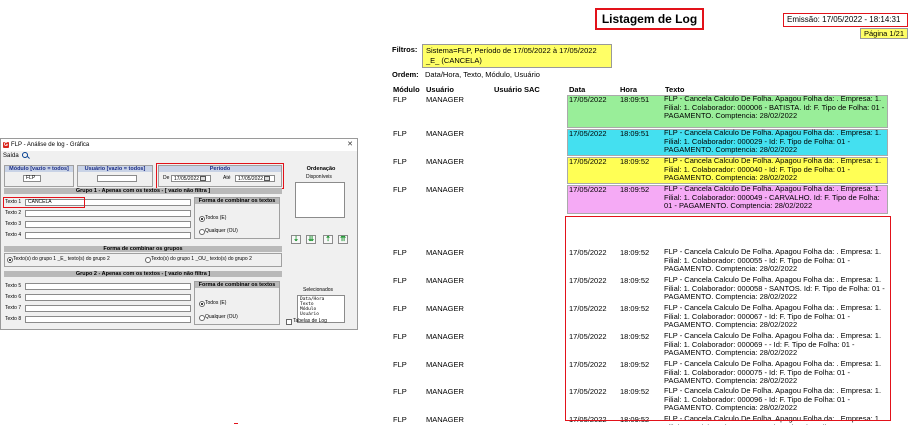 The height and width of the screenshot is (428, 914). What do you see at coordinates (32, 178) in the screenshot?
I see `module-input: FLP` at bounding box center [32, 178].